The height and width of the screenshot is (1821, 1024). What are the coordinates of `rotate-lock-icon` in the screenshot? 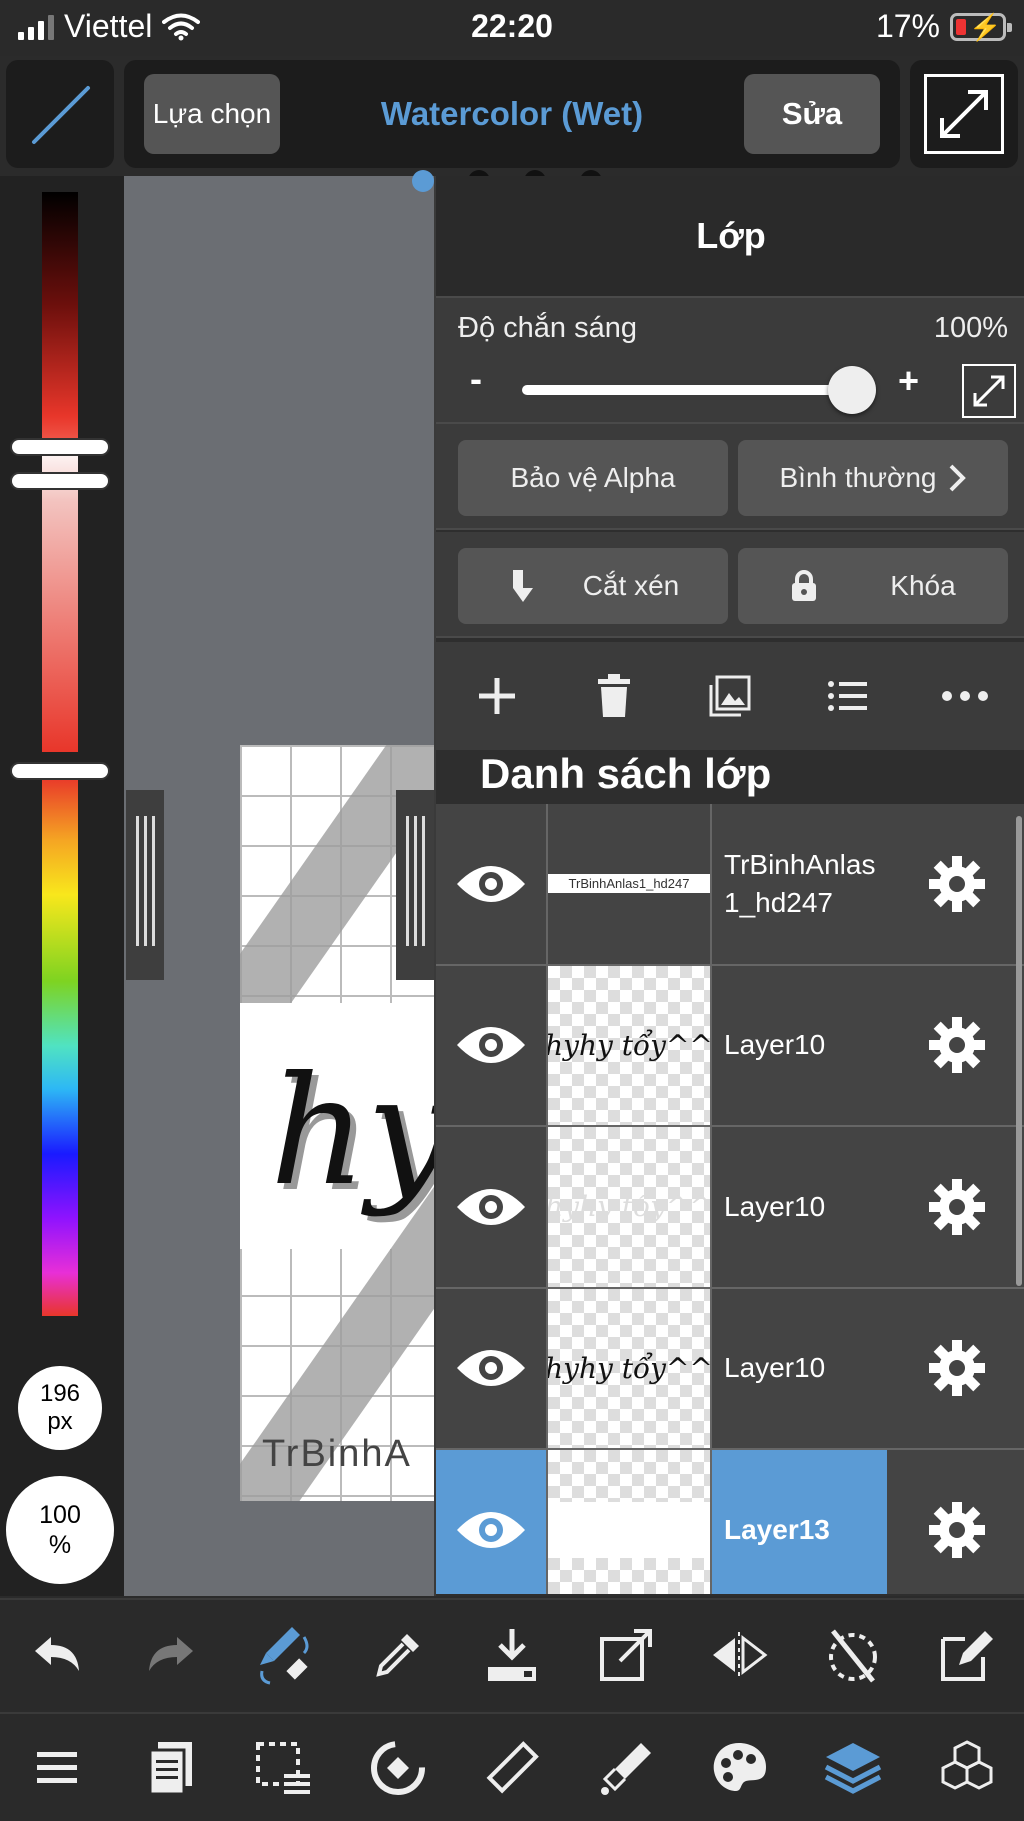 It's located at (853, 1656).